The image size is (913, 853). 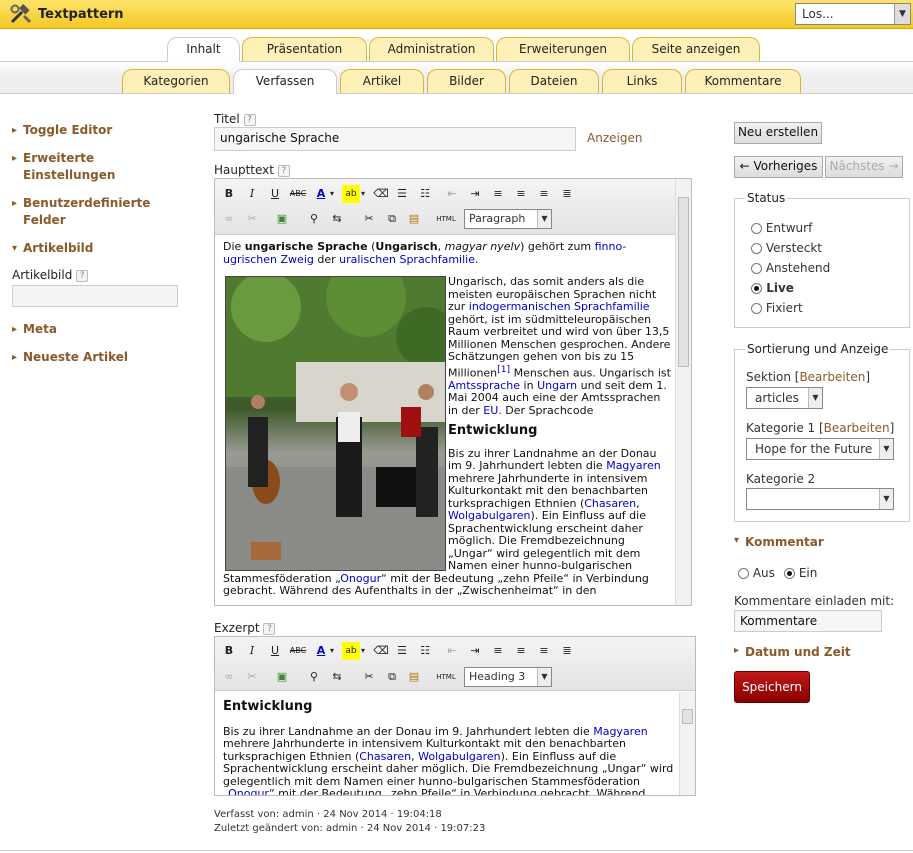 I want to click on tab-dateien: Dateien, so click(x=554, y=81).